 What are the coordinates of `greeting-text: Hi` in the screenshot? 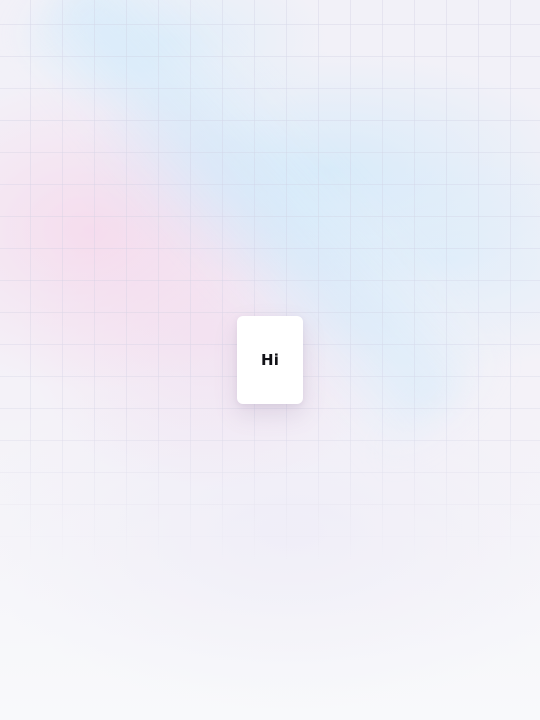 It's located at (270, 360).